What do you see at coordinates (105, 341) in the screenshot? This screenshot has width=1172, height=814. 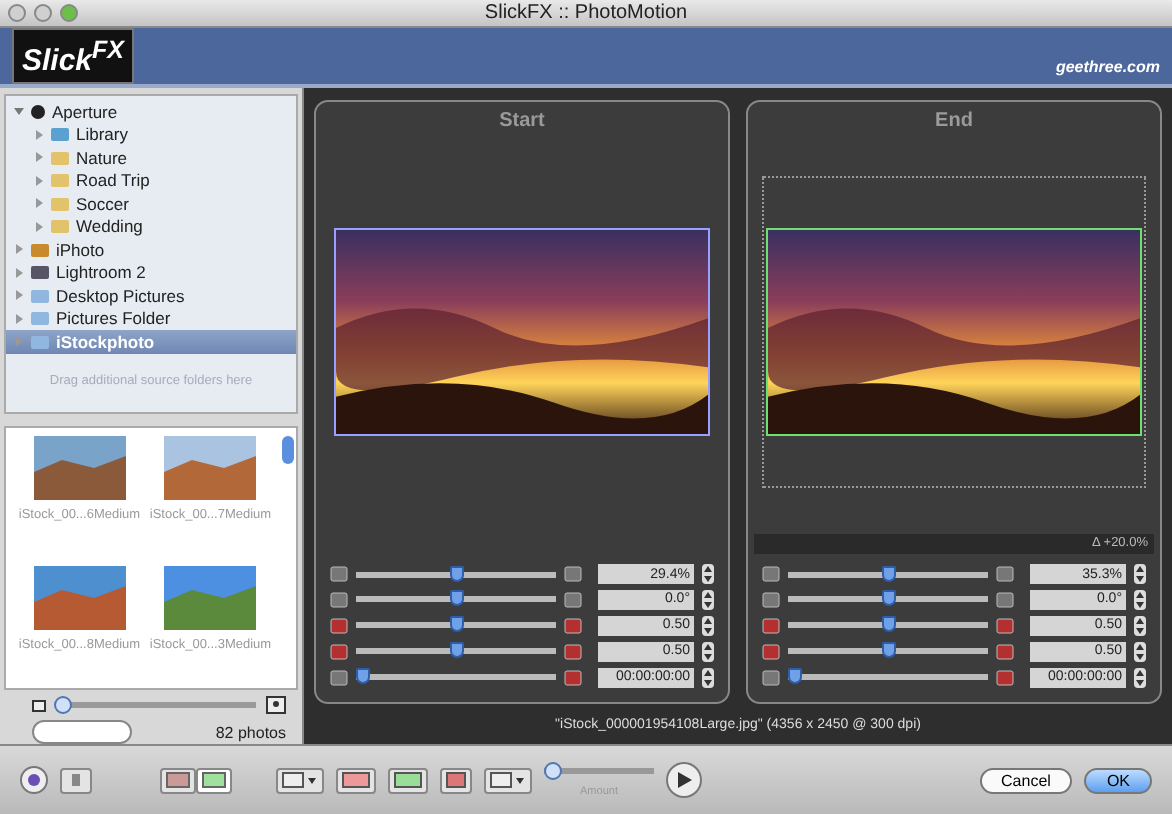 I see `source-label: iStockphoto` at bounding box center [105, 341].